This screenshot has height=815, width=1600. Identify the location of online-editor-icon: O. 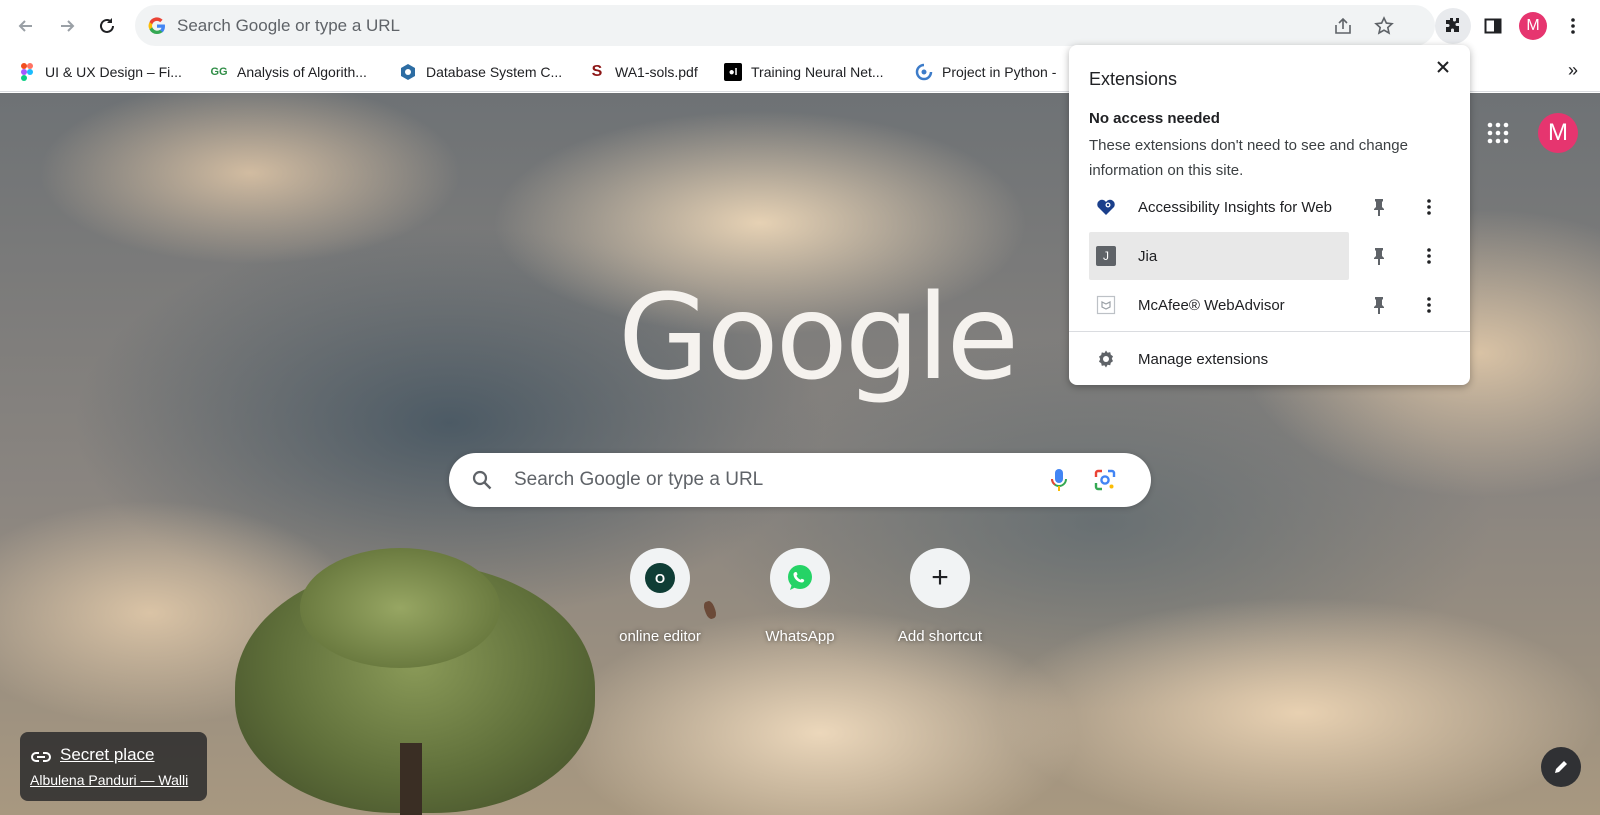
(660, 578).